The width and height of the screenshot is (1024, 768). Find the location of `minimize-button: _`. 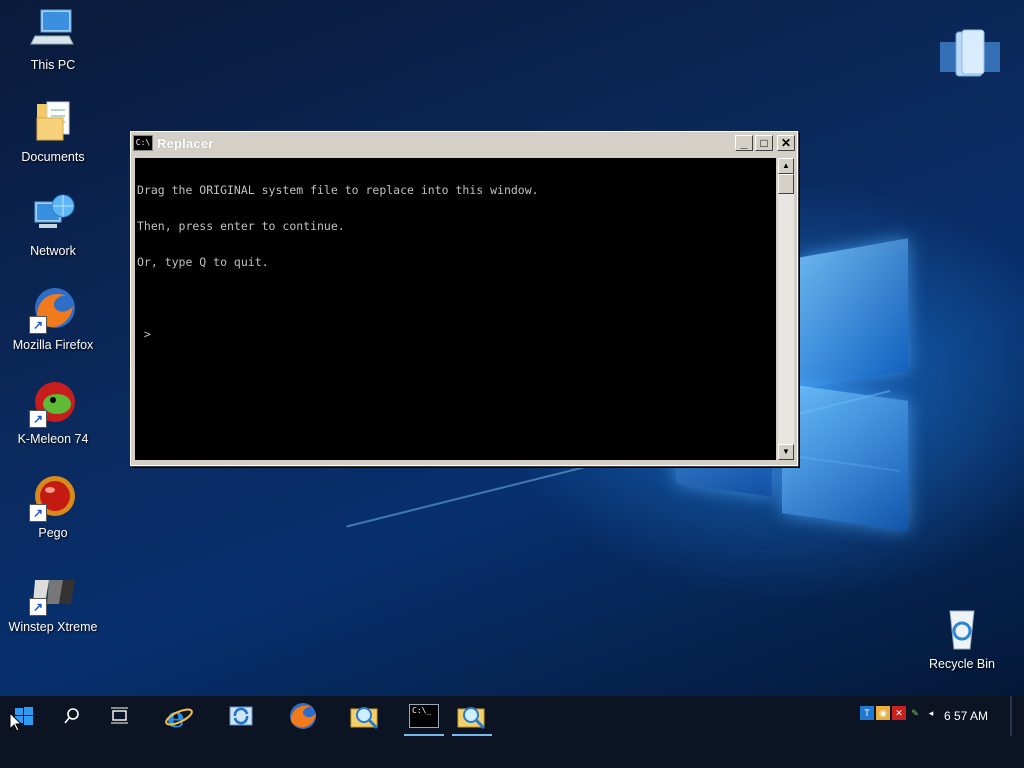

minimize-button: _ is located at coordinates (744, 143).